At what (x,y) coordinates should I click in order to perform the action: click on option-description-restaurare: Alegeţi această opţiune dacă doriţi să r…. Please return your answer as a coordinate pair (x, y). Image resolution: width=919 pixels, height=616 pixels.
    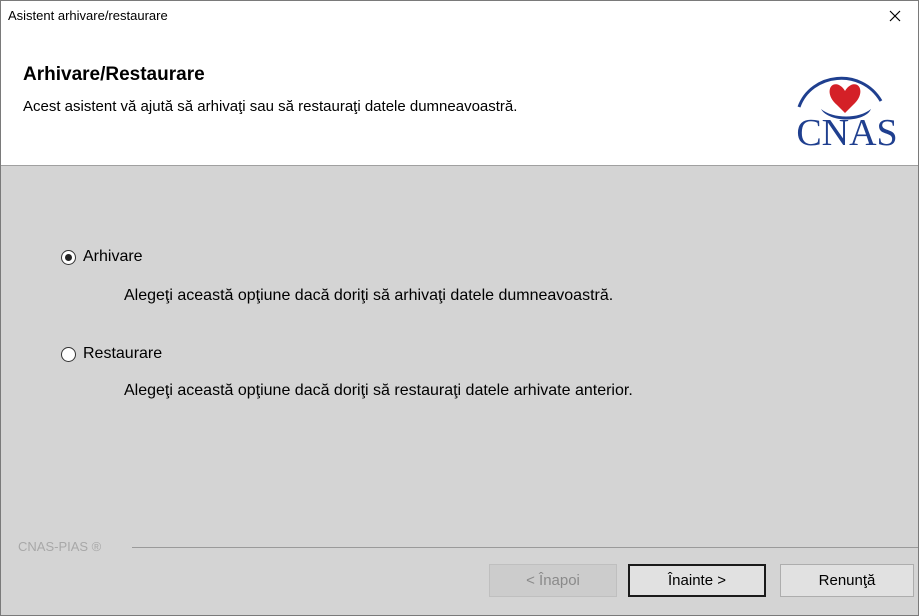
    Looking at the image, I should click on (378, 390).